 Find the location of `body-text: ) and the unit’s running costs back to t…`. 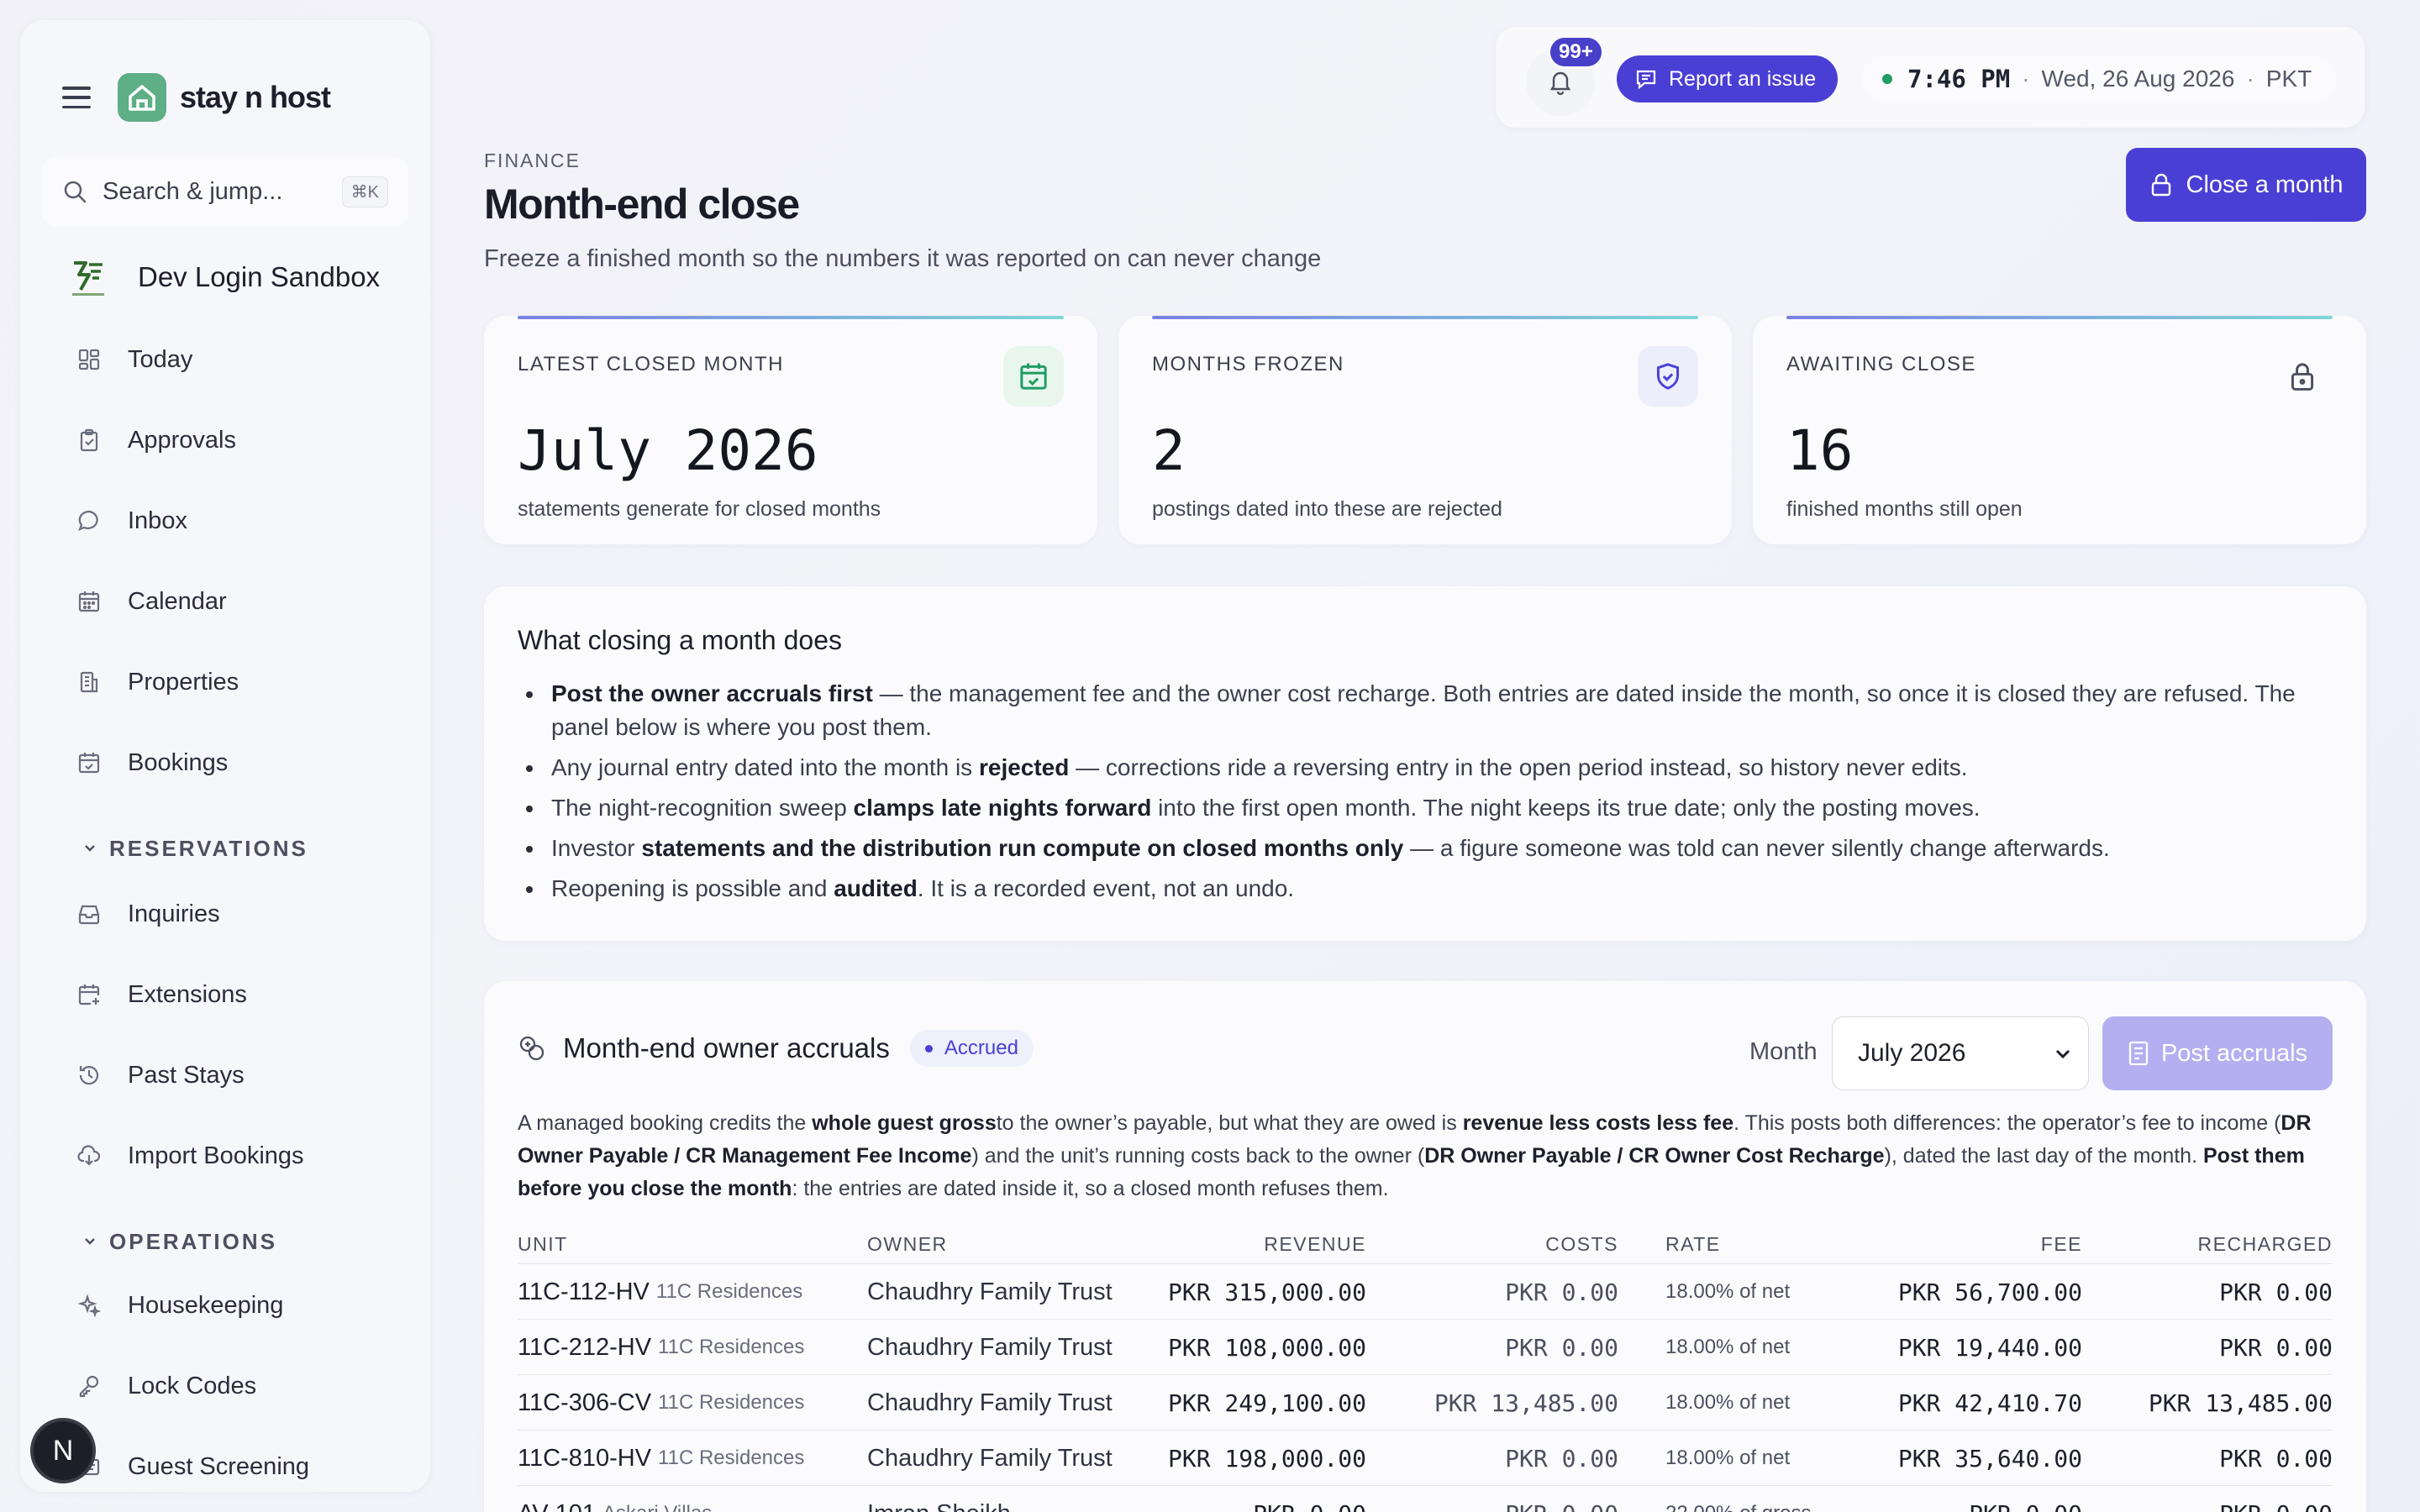

body-text: ) and the unit’s running costs back to t… is located at coordinates (1198, 1156).